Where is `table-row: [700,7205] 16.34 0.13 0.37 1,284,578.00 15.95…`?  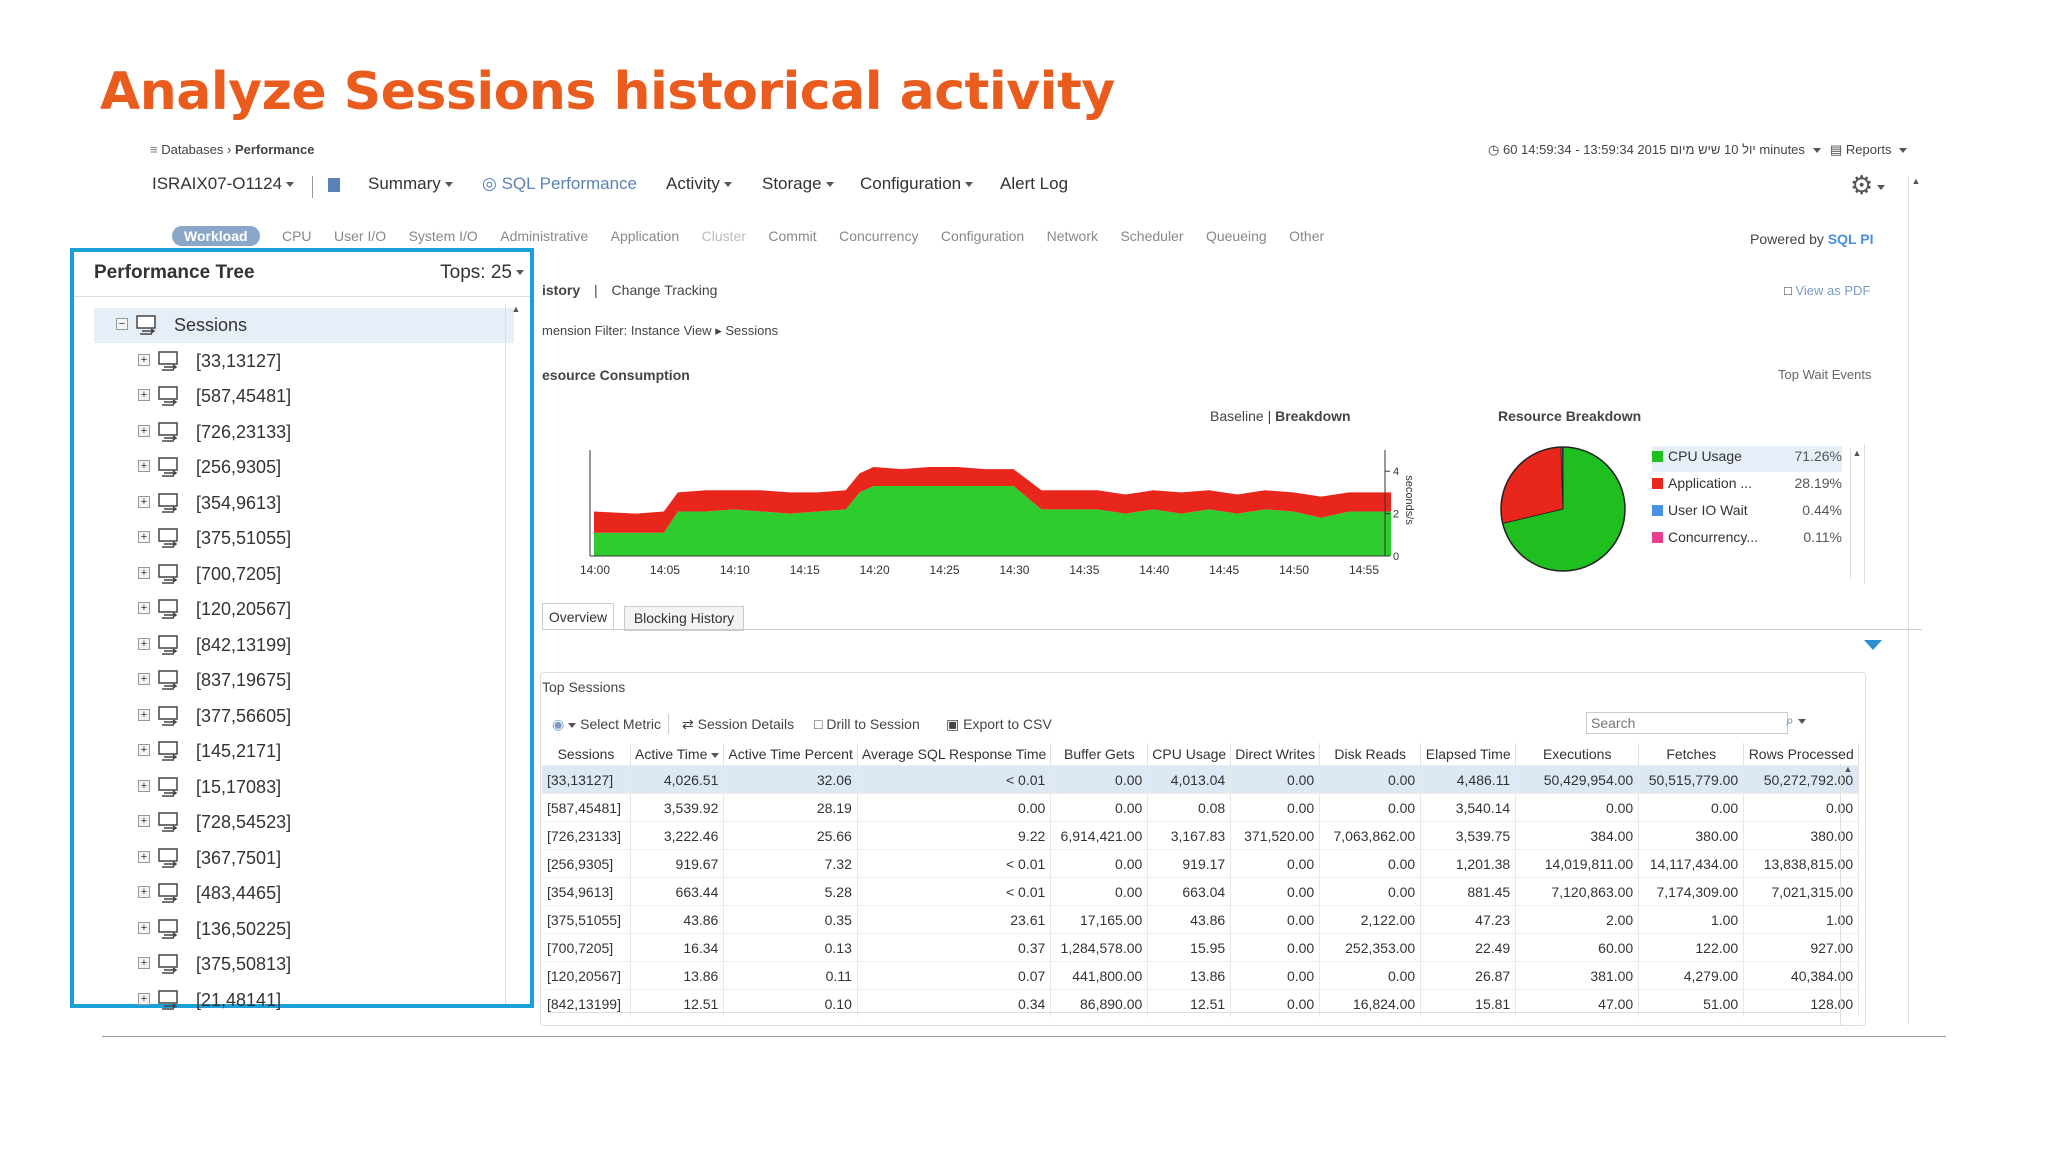
table-row: [700,7205] 16.34 0.13 0.37 1,284,578.00 15.95… is located at coordinates (1201, 947).